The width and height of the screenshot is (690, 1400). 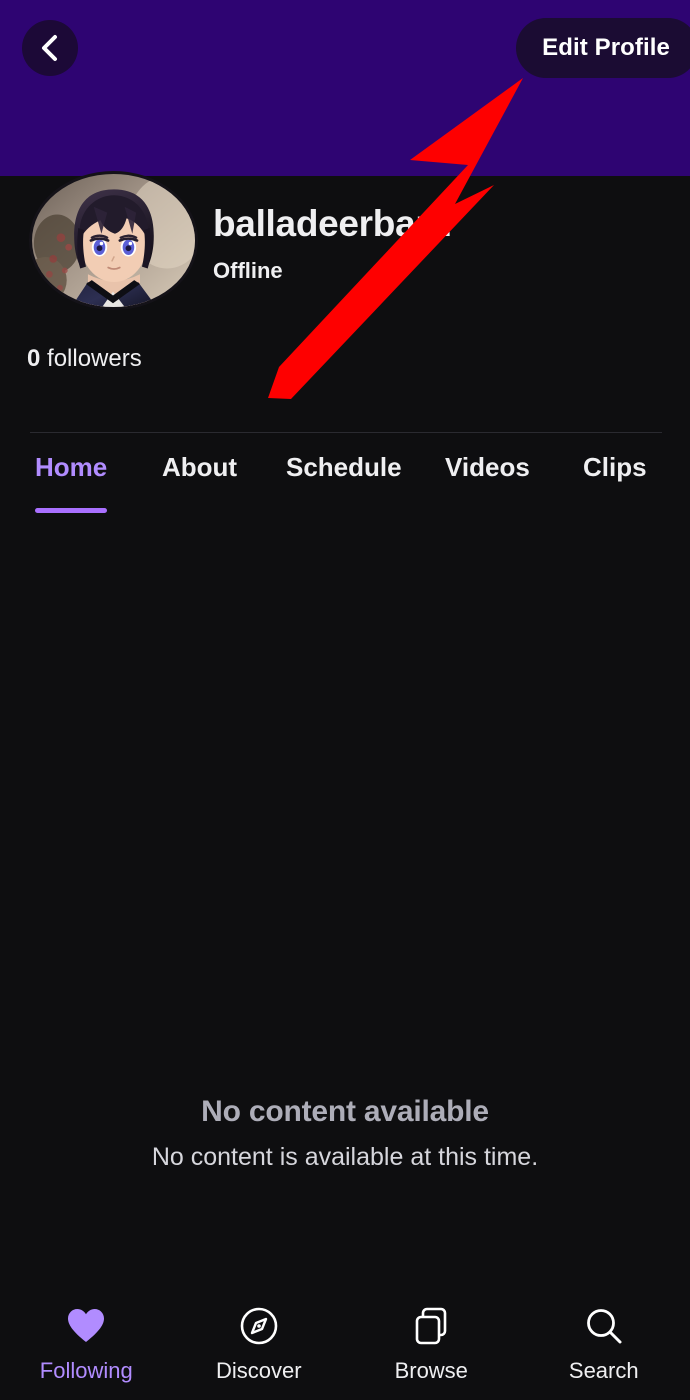 What do you see at coordinates (86, 1326) in the screenshot?
I see `heart-icon` at bounding box center [86, 1326].